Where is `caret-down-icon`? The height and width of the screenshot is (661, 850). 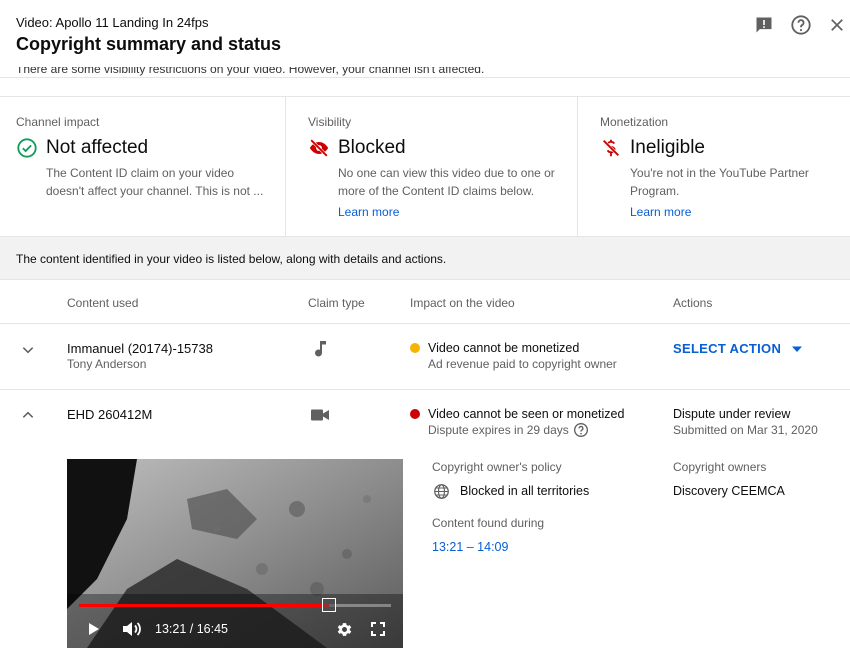
caret-down-icon is located at coordinates (797, 348).